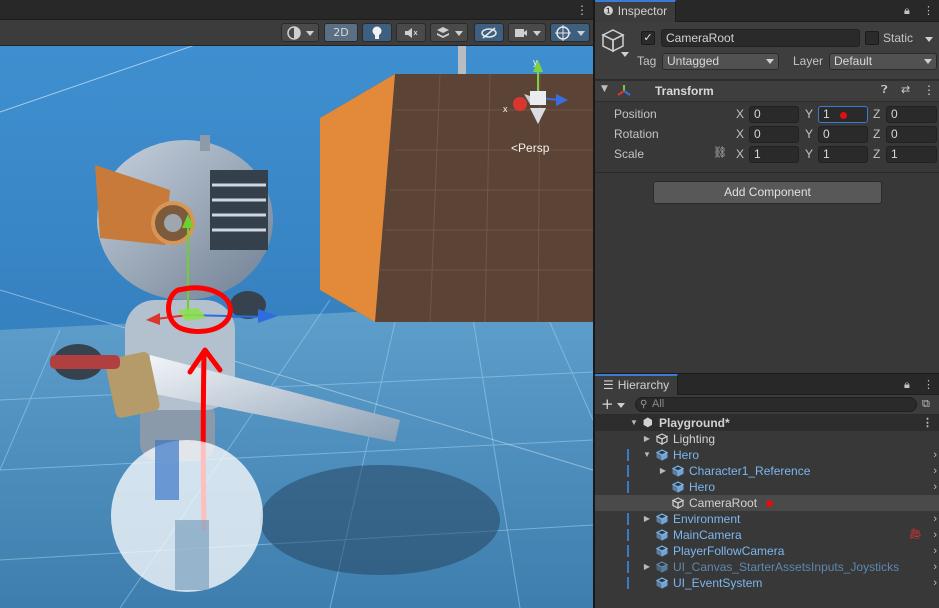 Image resolution: width=939 pixels, height=608 pixels. What do you see at coordinates (809, 154) in the screenshot?
I see `axis-y-label: Y` at bounding box center [809, 154].